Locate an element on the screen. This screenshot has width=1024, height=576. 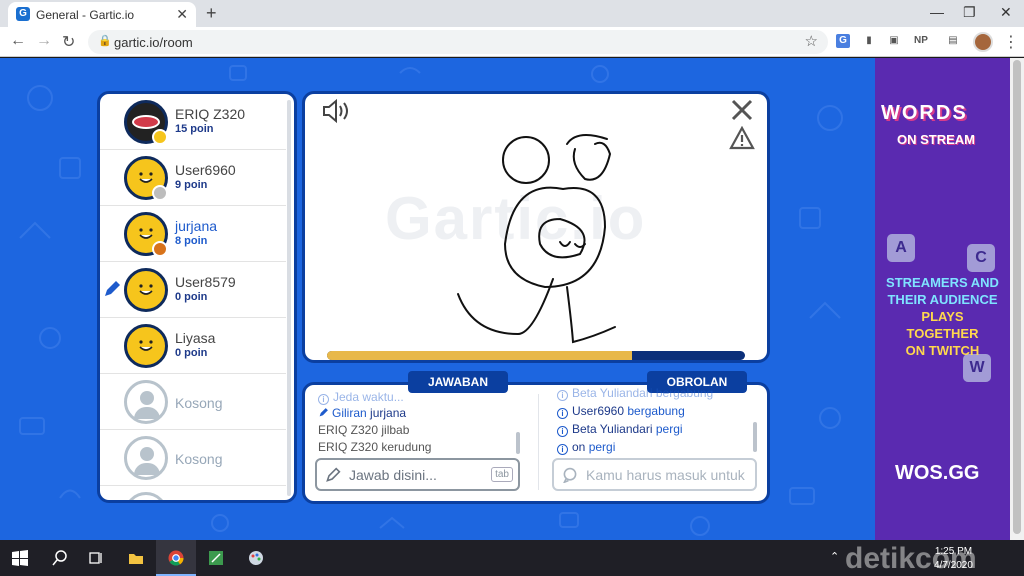
chat-log-partial: i Beta Yuliandari bergabung is located at coordinates (635, 393).